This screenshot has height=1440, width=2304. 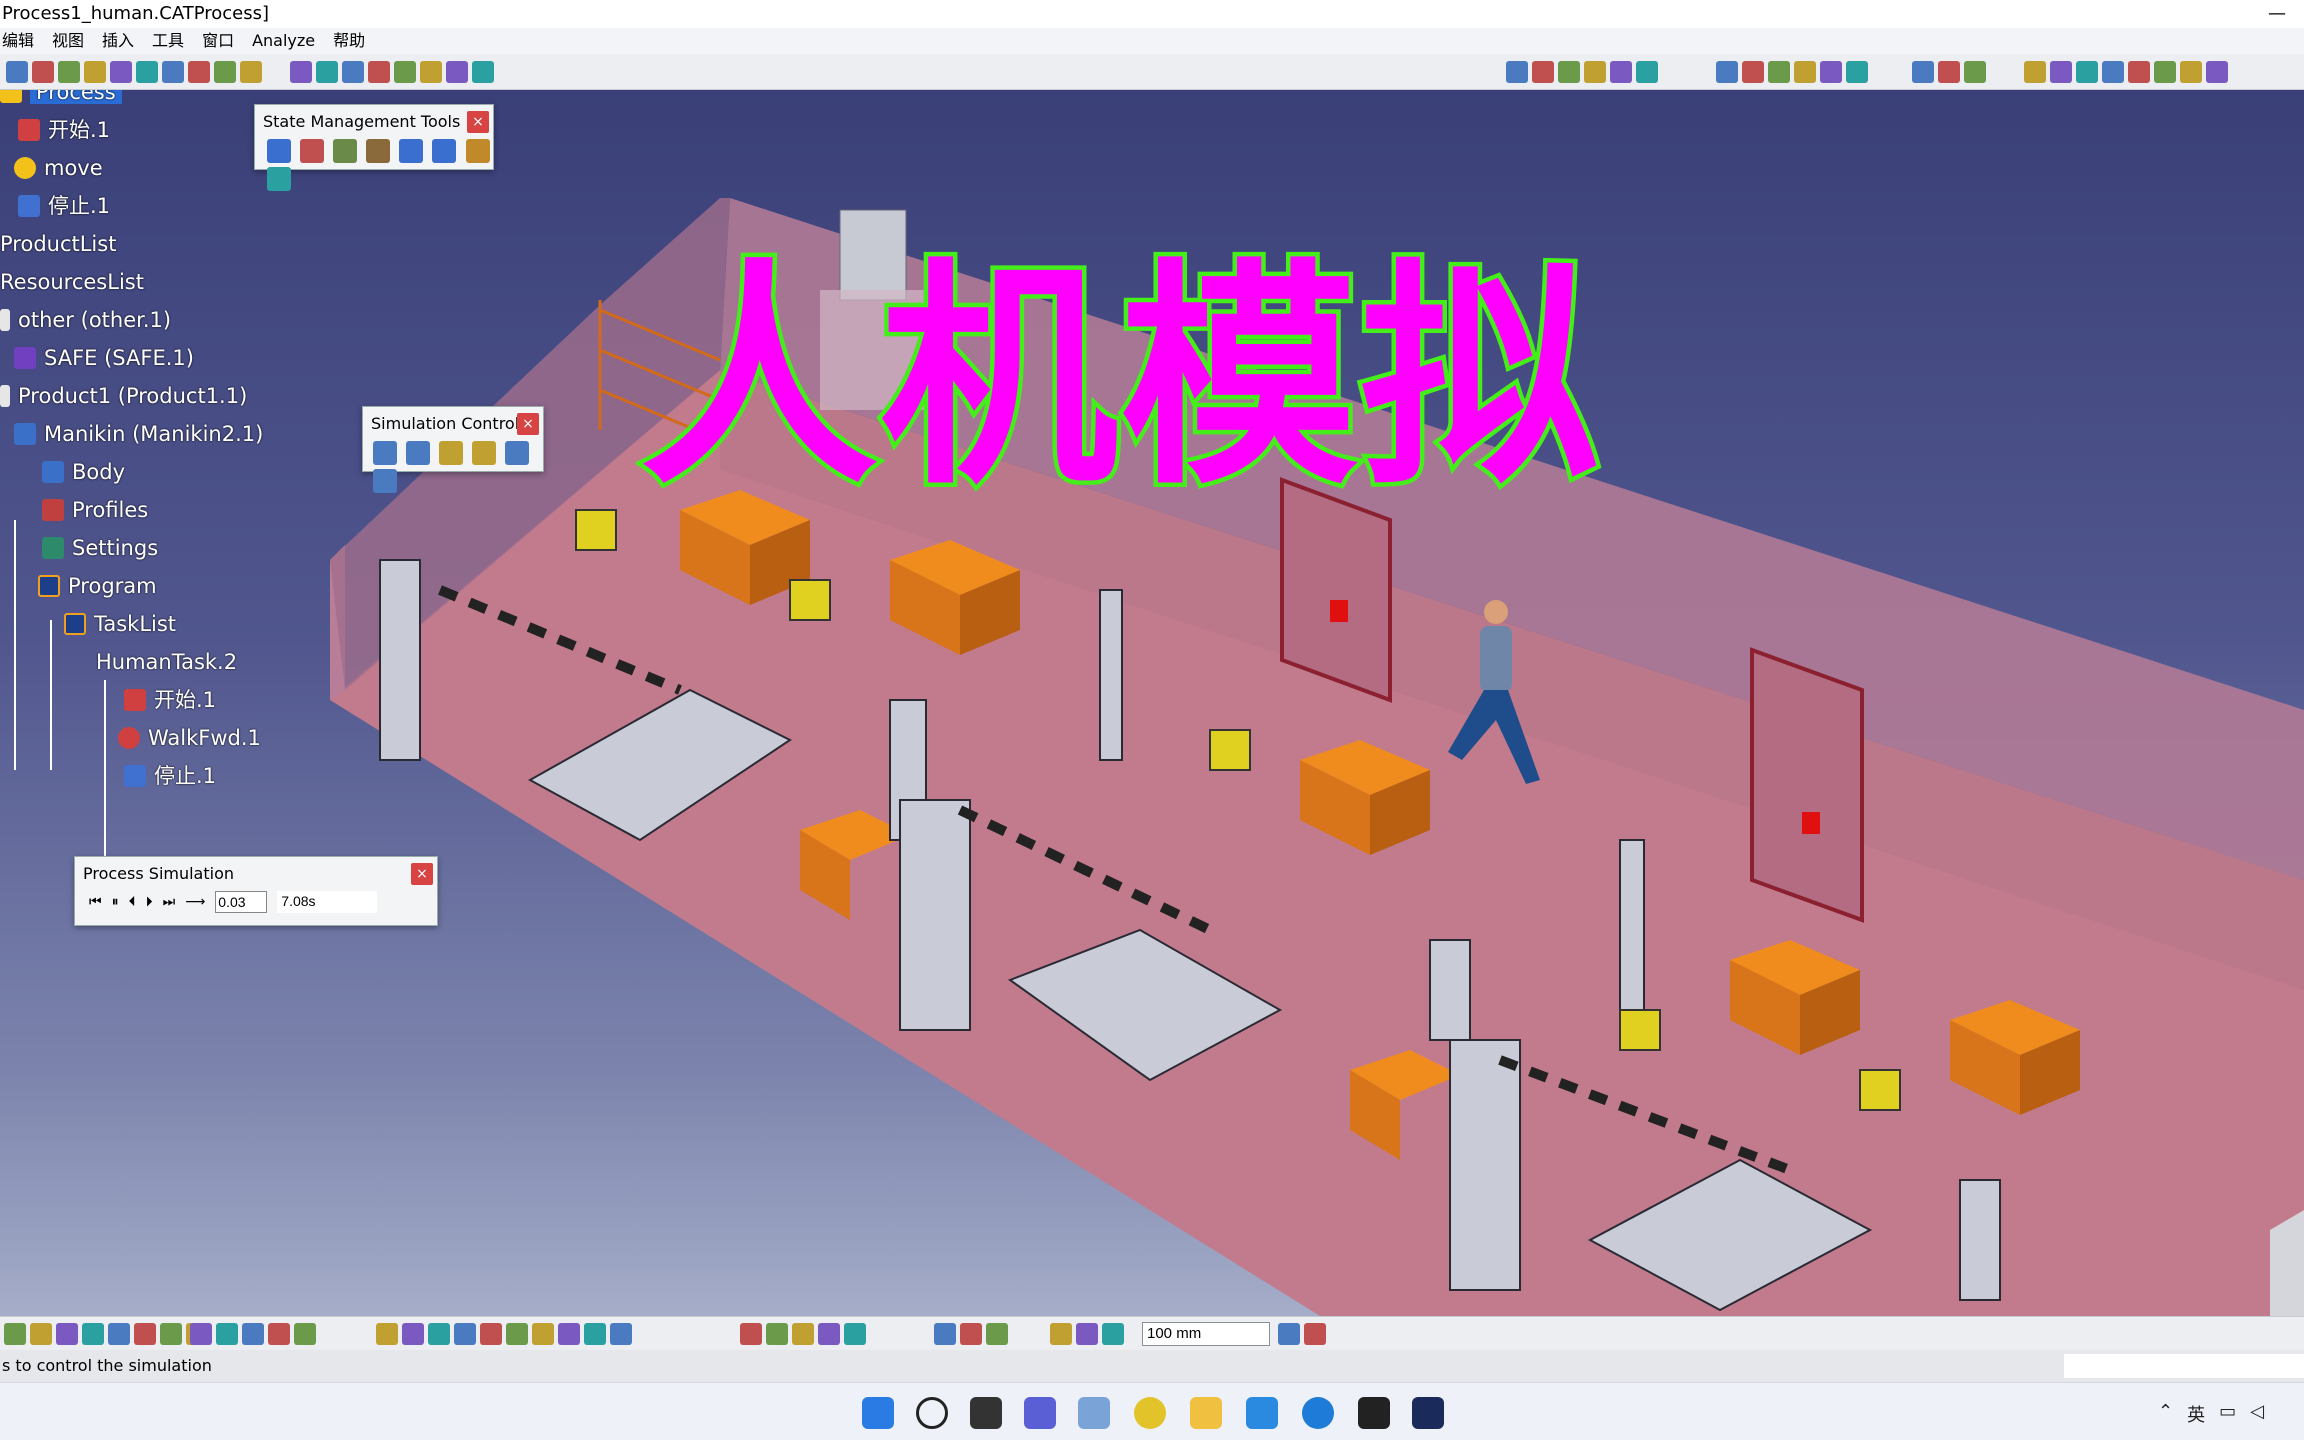 What do you see at coordinates (218, 41) in the screenshot?
I see `menu-window: 窗口` at bounding box center [218, 41].